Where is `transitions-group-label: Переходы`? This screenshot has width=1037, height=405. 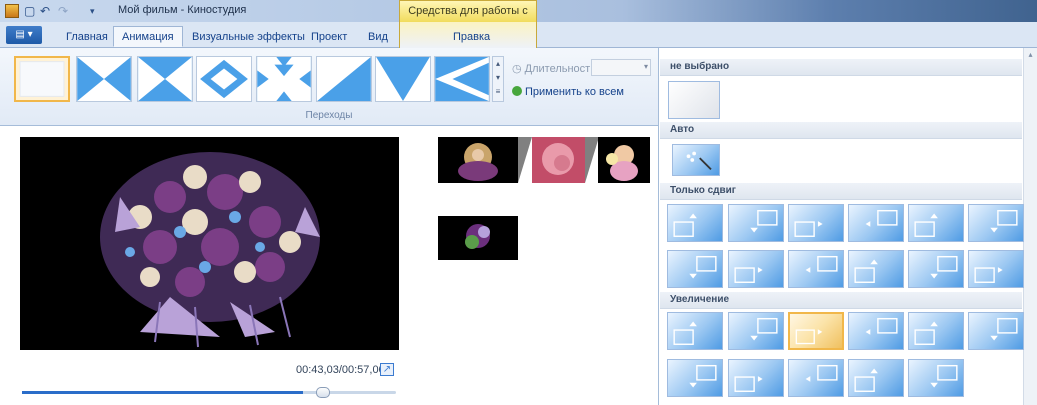
transitions-group-label: Переходы is located at coordinates (329, 115).